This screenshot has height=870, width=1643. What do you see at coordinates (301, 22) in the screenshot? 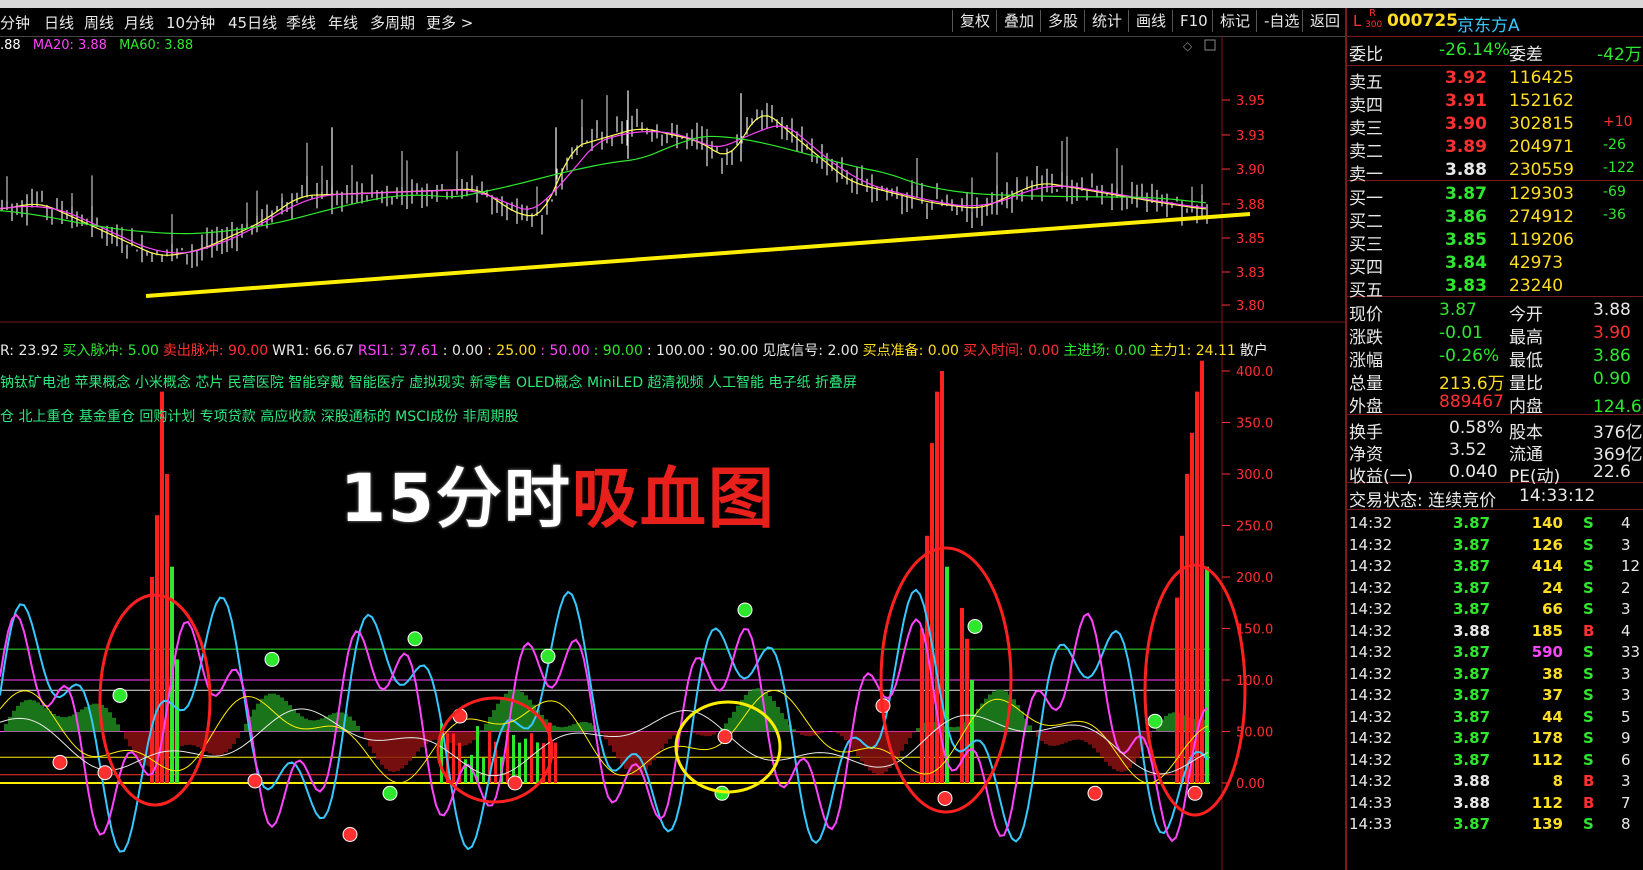
I see `period-quarterly: 季线` at bounding box center [301, 22].